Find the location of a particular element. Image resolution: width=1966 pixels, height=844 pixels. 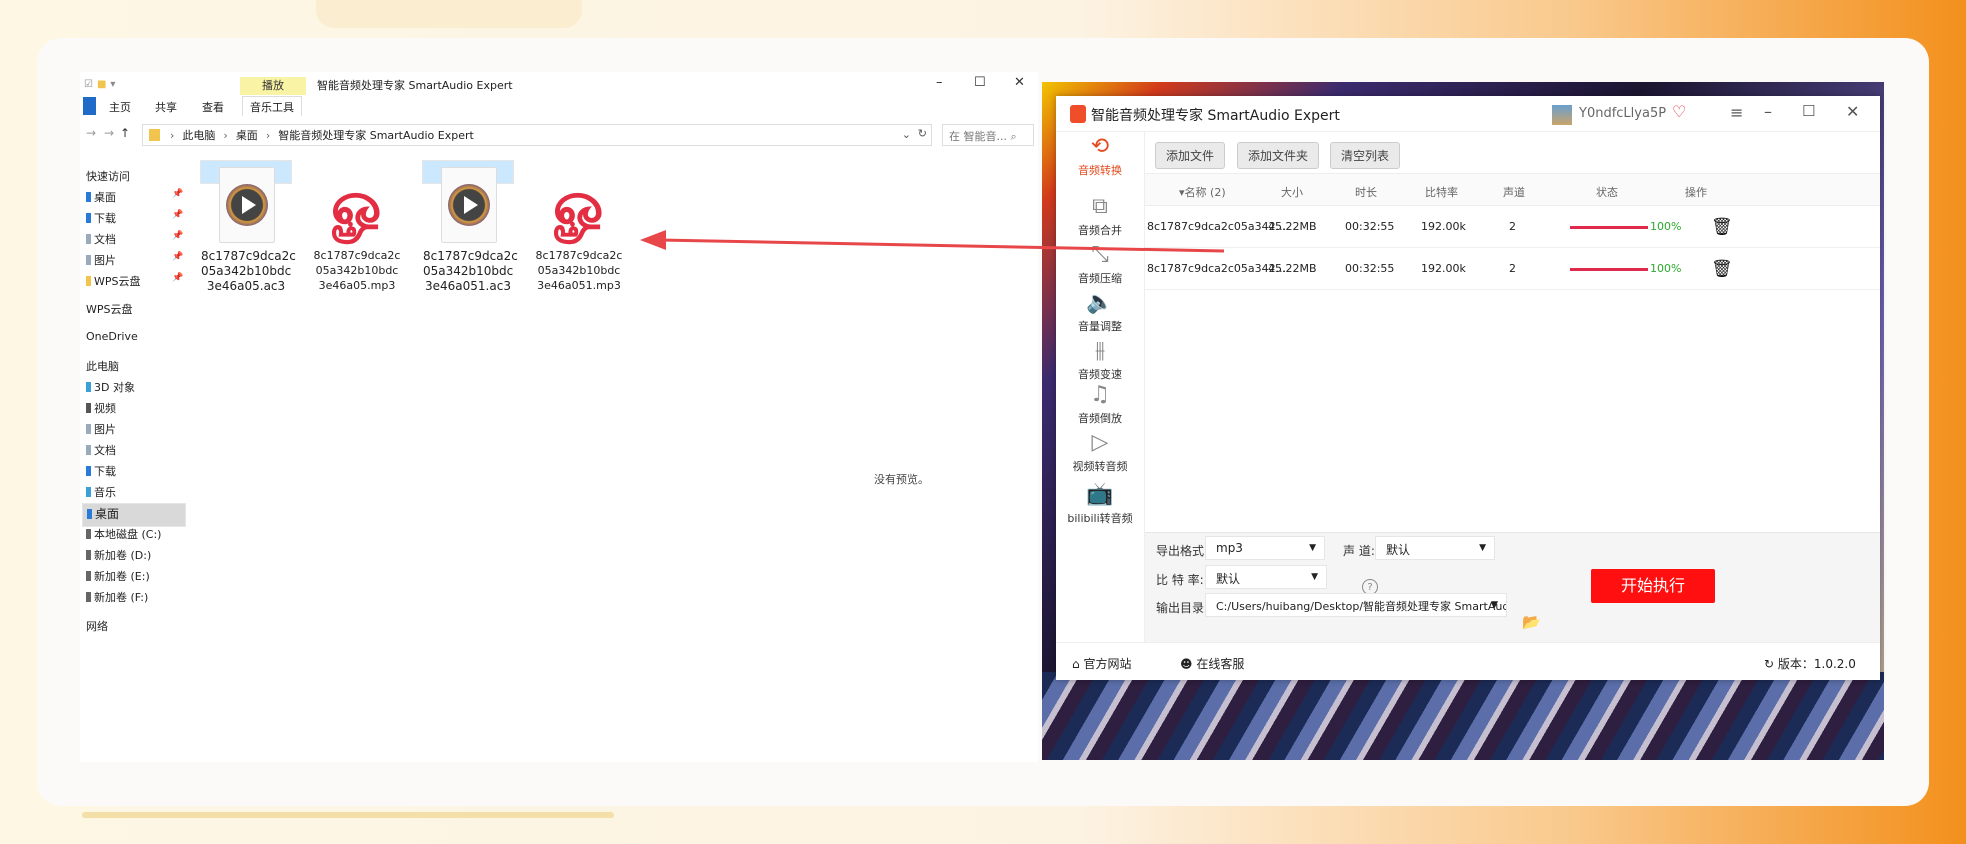

annotation-arrow is located at coordinates (932, 241).